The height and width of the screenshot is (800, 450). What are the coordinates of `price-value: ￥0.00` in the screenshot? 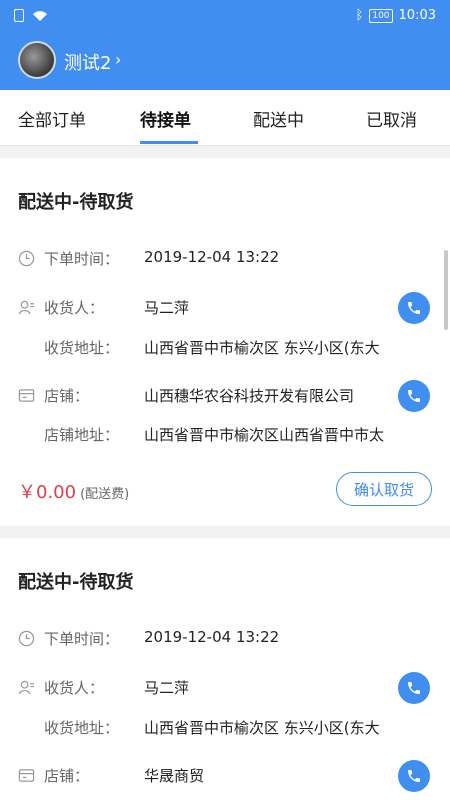 It's located at (47, 492).